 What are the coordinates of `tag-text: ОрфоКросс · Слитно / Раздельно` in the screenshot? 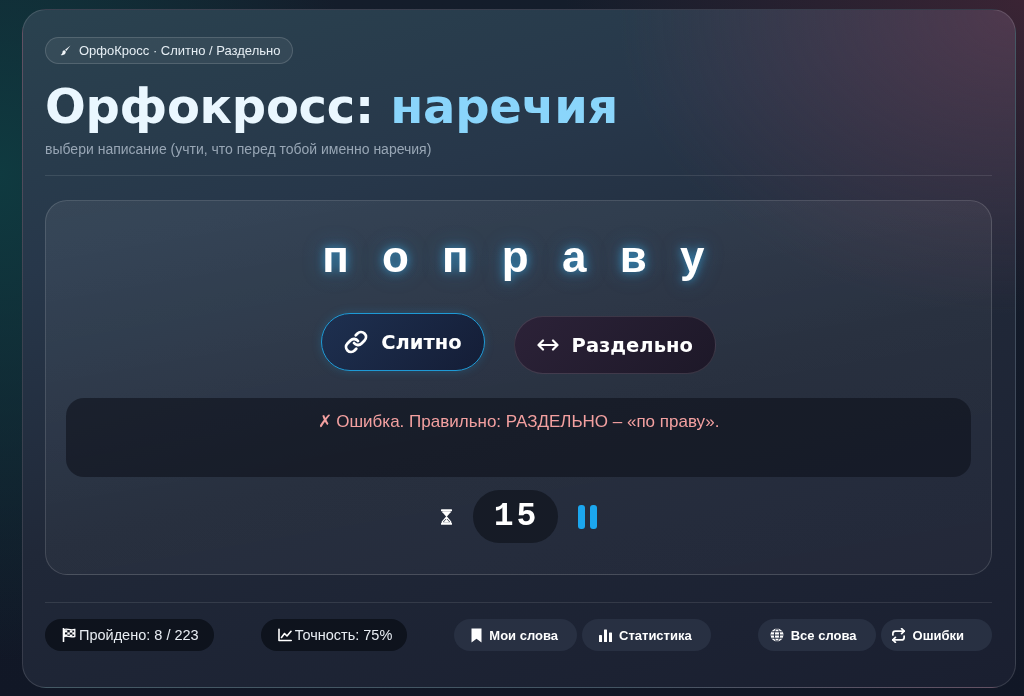 It's located at (180, 50).